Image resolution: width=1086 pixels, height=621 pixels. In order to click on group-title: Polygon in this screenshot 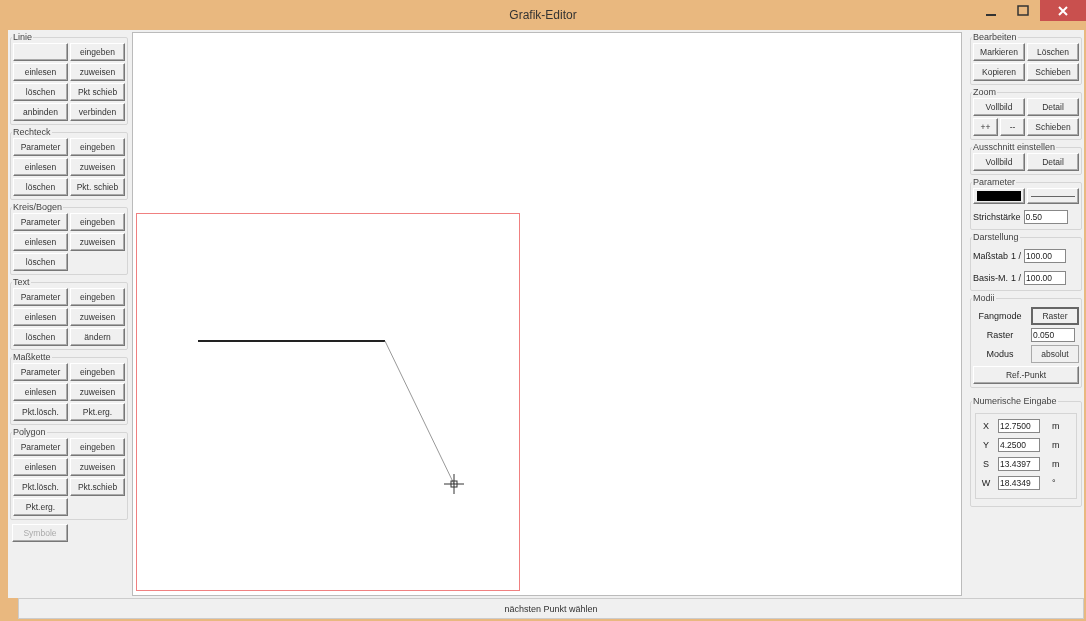, I will do `click(29, 432)`.